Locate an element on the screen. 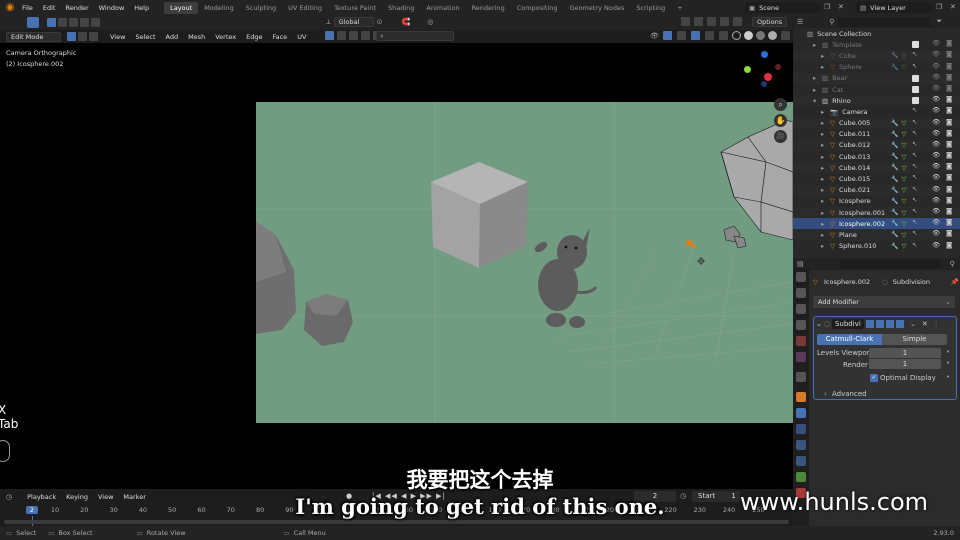 The width and height of the screenshot is (960, 540). gizmo-y-axis-icon is located at coordinates (747, 69).